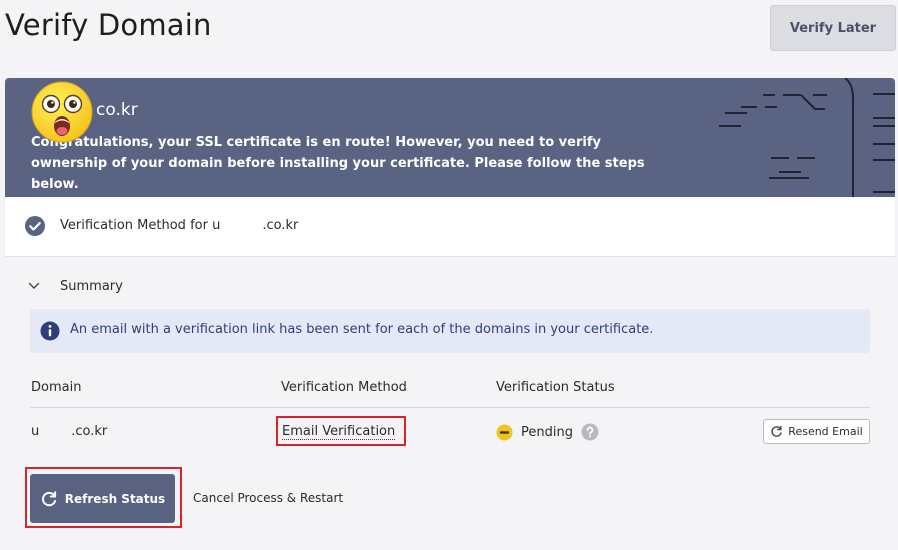  I want to click on method-label-suffix: .co.kr, so click(280, 225).